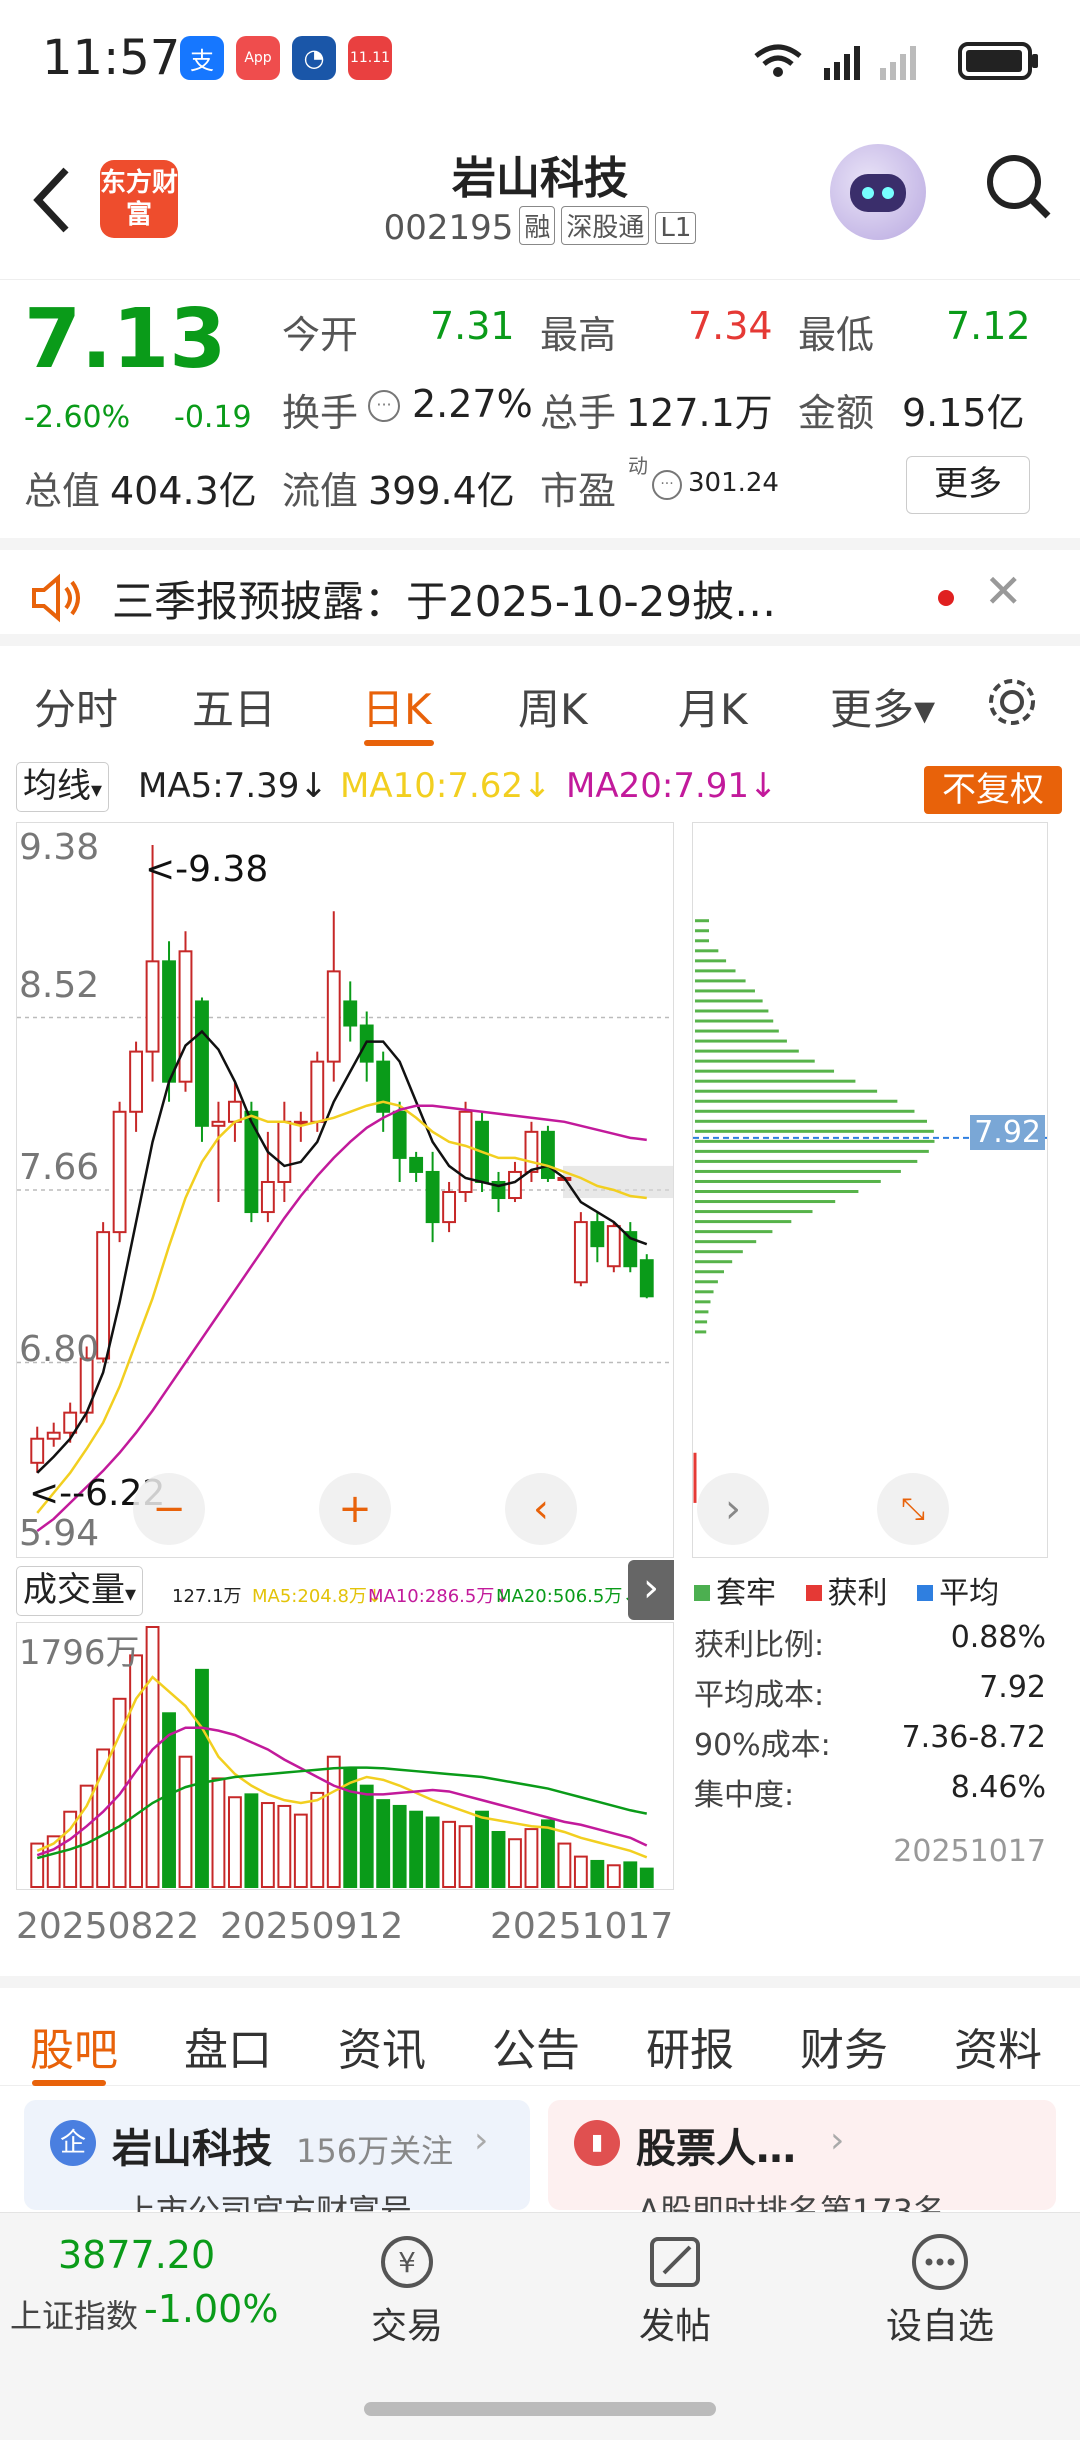 This screenshot has height=2440, width=1080. What do you see at coordinates (973, 1737) in the screenshot?
I see `cost90-value: 7.36-8.72` at bounding box center [973, 1737].